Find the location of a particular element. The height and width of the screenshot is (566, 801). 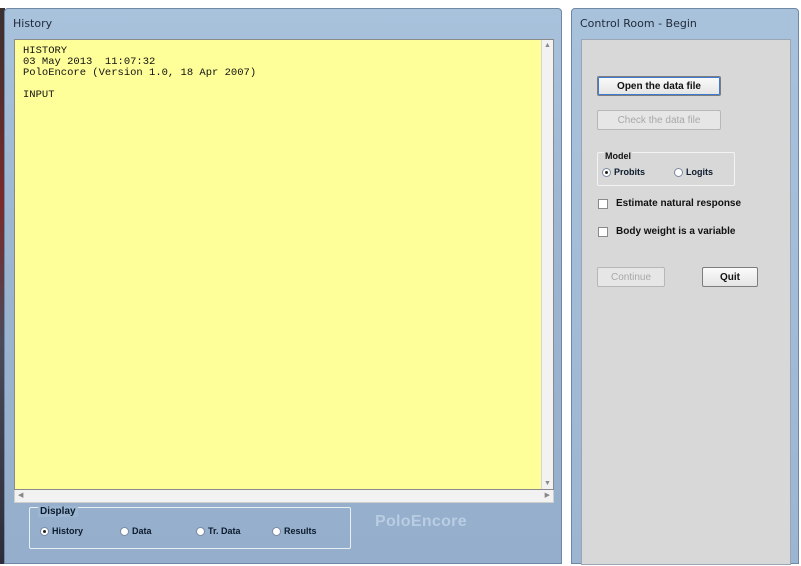

history-line is located at coordinates (139, 84).